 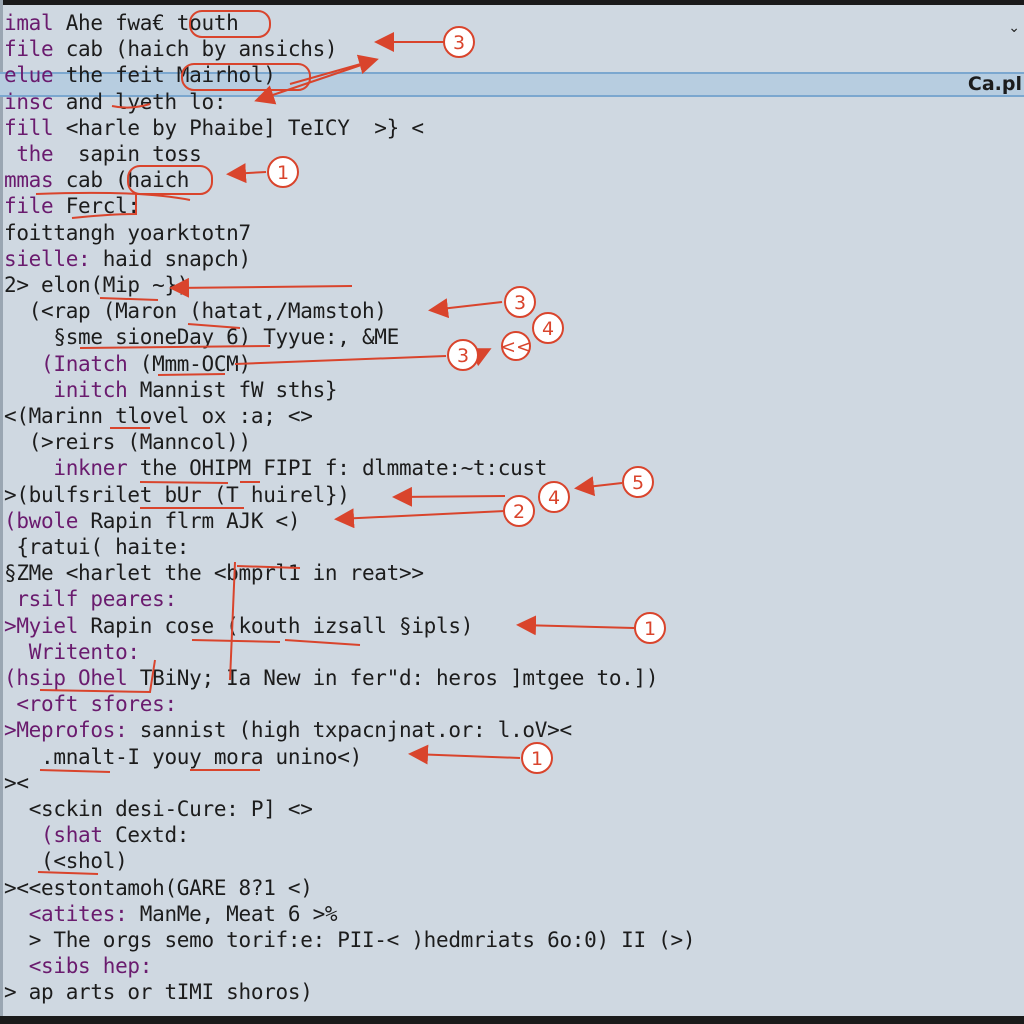 I want to click on code-line: insc and lyeth lo:, so click(x=115, y=102).